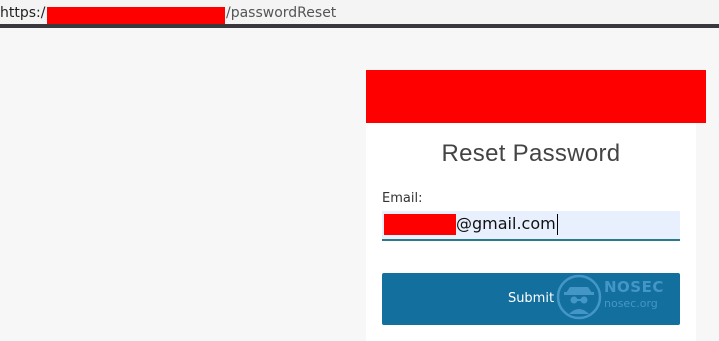  What do you see at coordinates (634, 287) in the screenshot?
I see `watermark-brand: NOSEC` at bounding box center [634, 287].